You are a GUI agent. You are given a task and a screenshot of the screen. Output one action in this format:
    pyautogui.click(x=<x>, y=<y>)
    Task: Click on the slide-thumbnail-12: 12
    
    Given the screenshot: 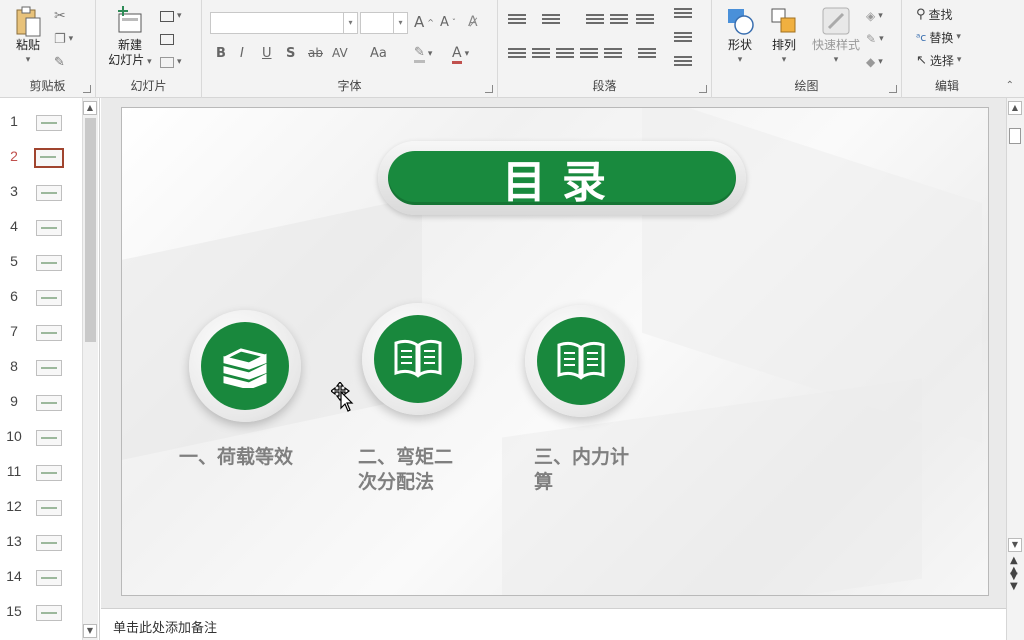 What is the action you would take?
    pyautogui.click(x=40, y=515)
    